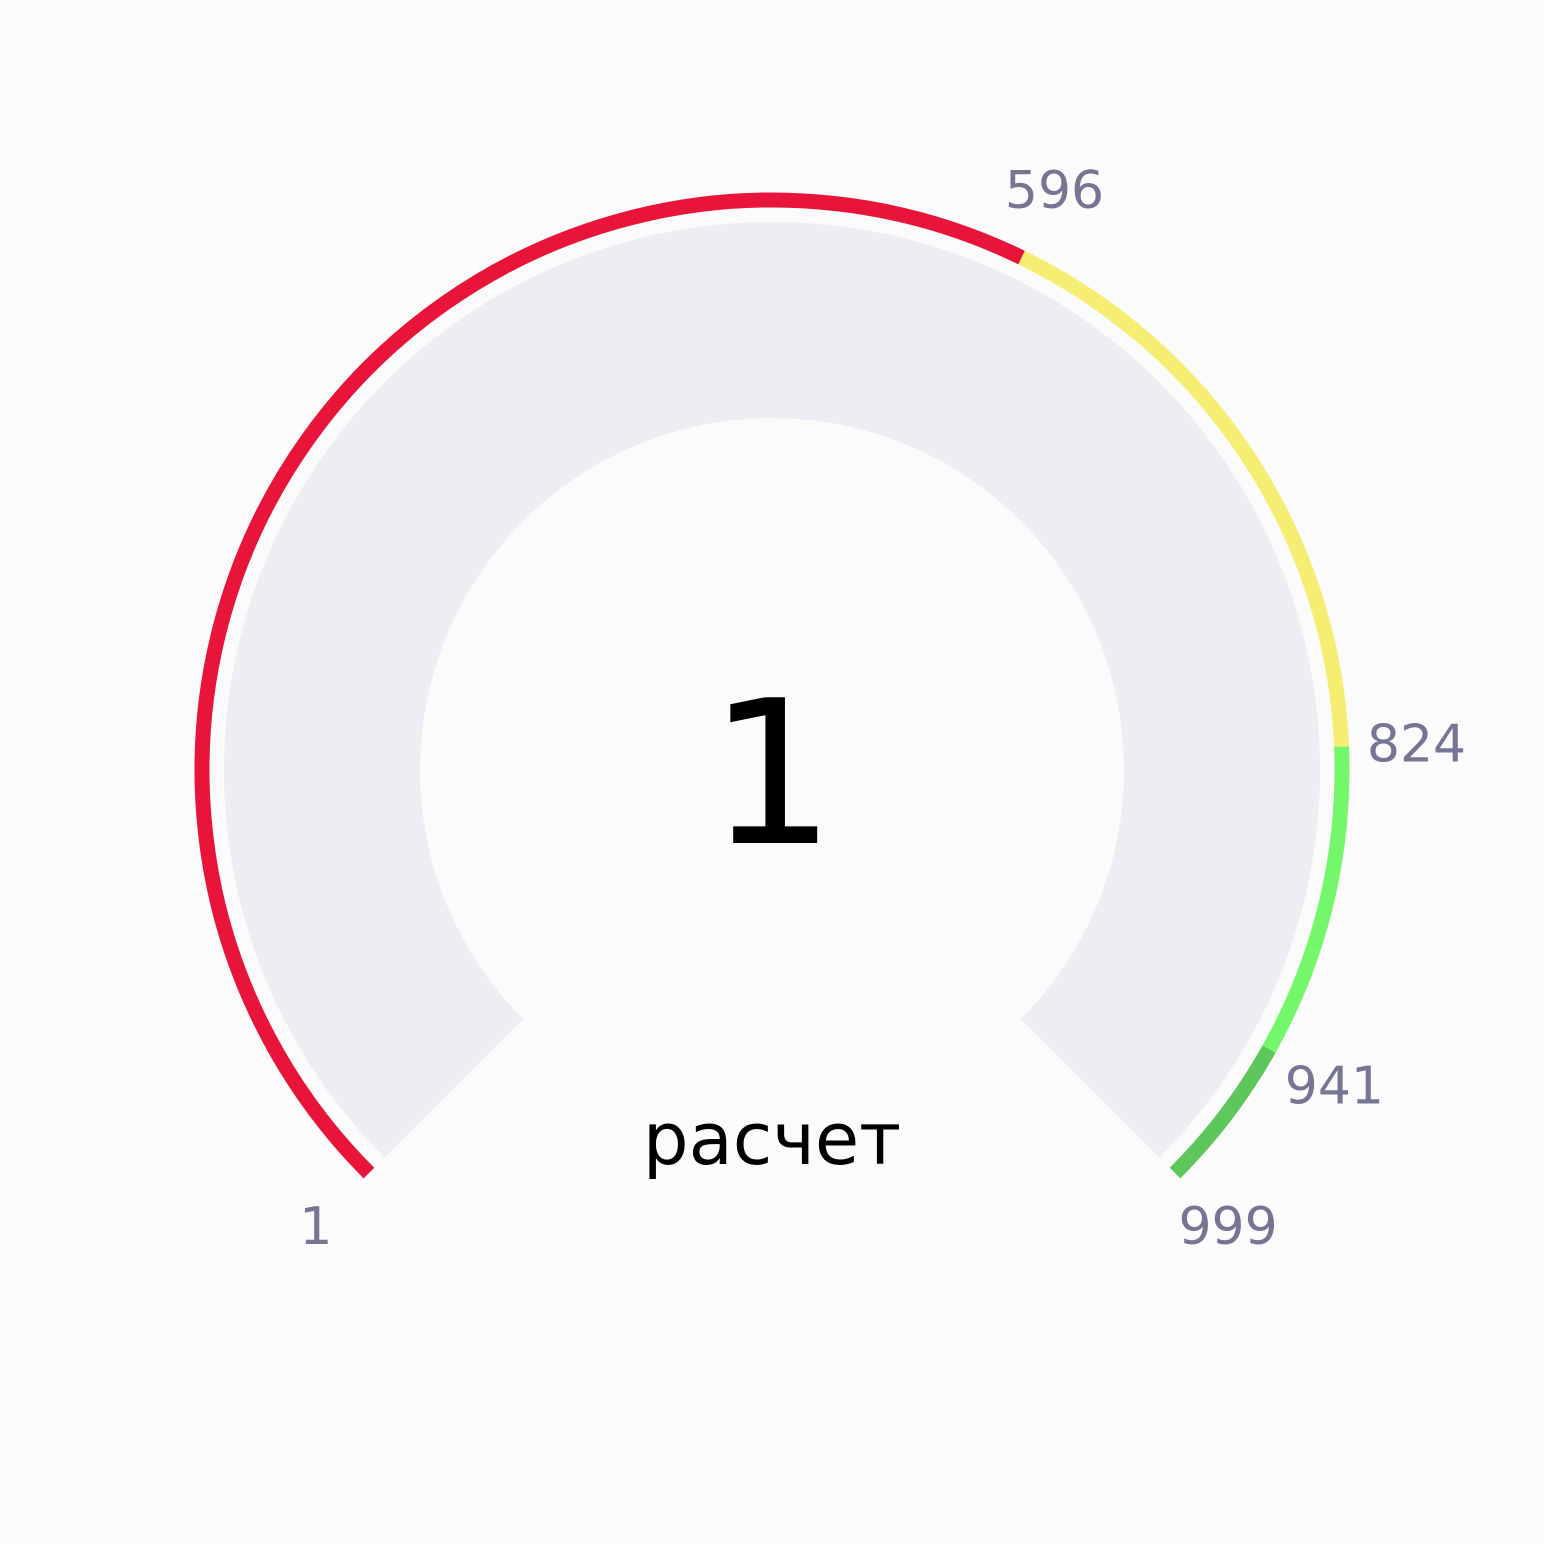 The width and height of the screenshot is (1544, 1544). Describe the element at coordinates (1416, 745) in the screenshot. I see `tick-label-824: 824` at that location.